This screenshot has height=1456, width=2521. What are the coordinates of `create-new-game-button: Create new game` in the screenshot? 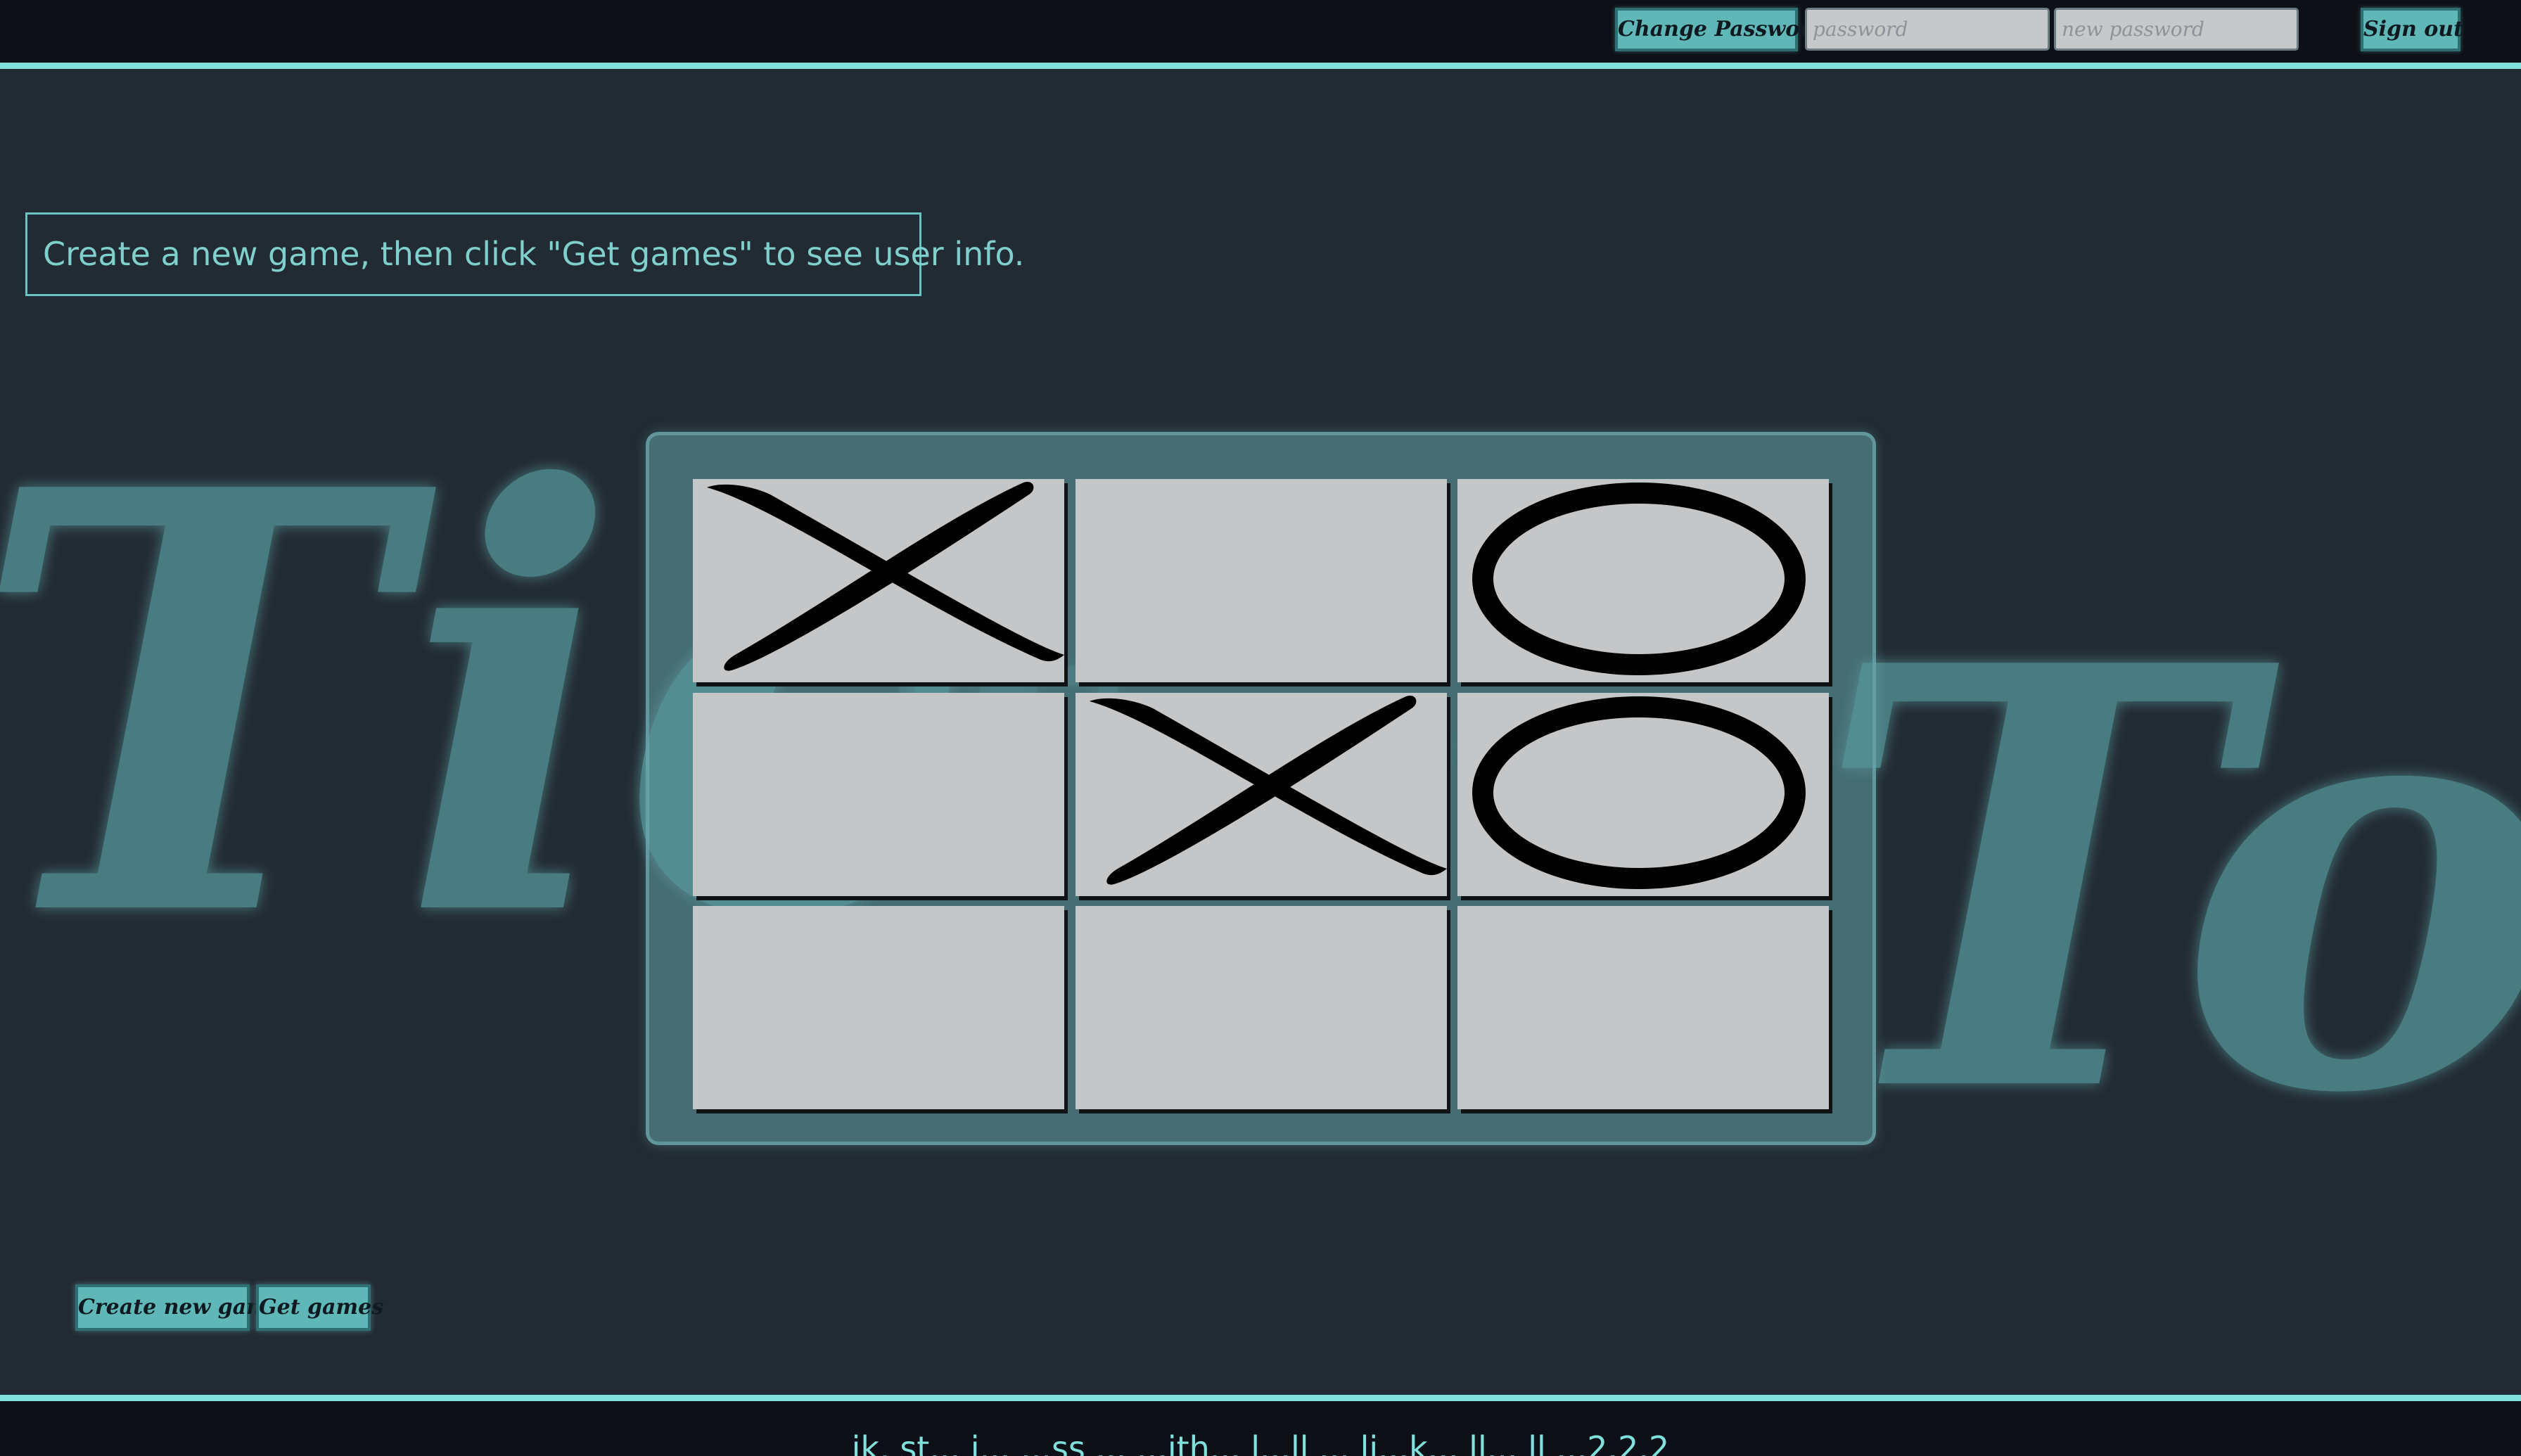 It's located at (178, 1307).